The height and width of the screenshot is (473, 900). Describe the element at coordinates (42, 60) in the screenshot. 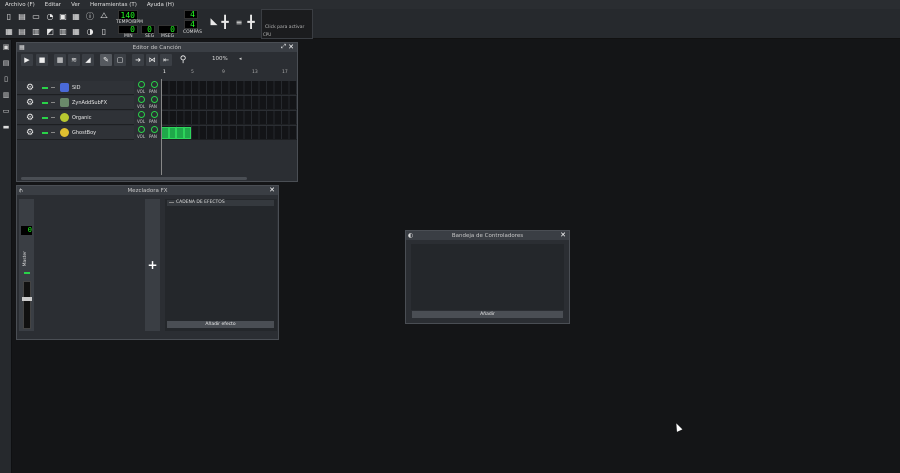

I see `stop-icon: ■` at that location.